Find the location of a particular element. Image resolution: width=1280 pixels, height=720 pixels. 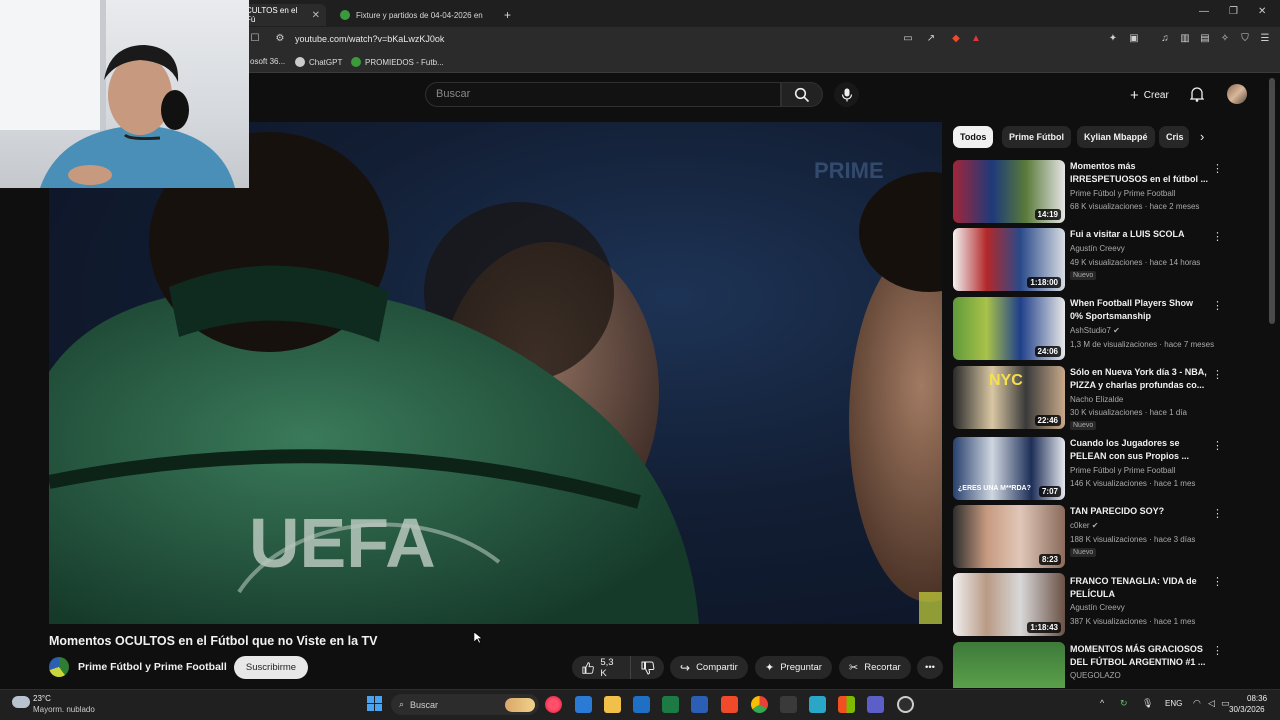

site-info-icon: ⚙ is located at coordinates (280, 39).